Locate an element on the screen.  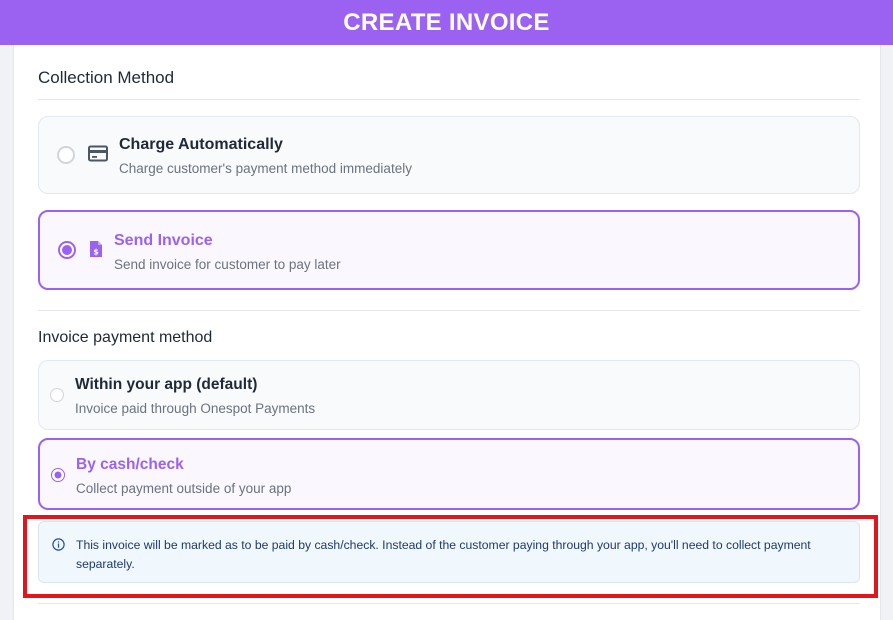
option-description: Send invoice for customer to pay later is located at coordinates (227, 264).